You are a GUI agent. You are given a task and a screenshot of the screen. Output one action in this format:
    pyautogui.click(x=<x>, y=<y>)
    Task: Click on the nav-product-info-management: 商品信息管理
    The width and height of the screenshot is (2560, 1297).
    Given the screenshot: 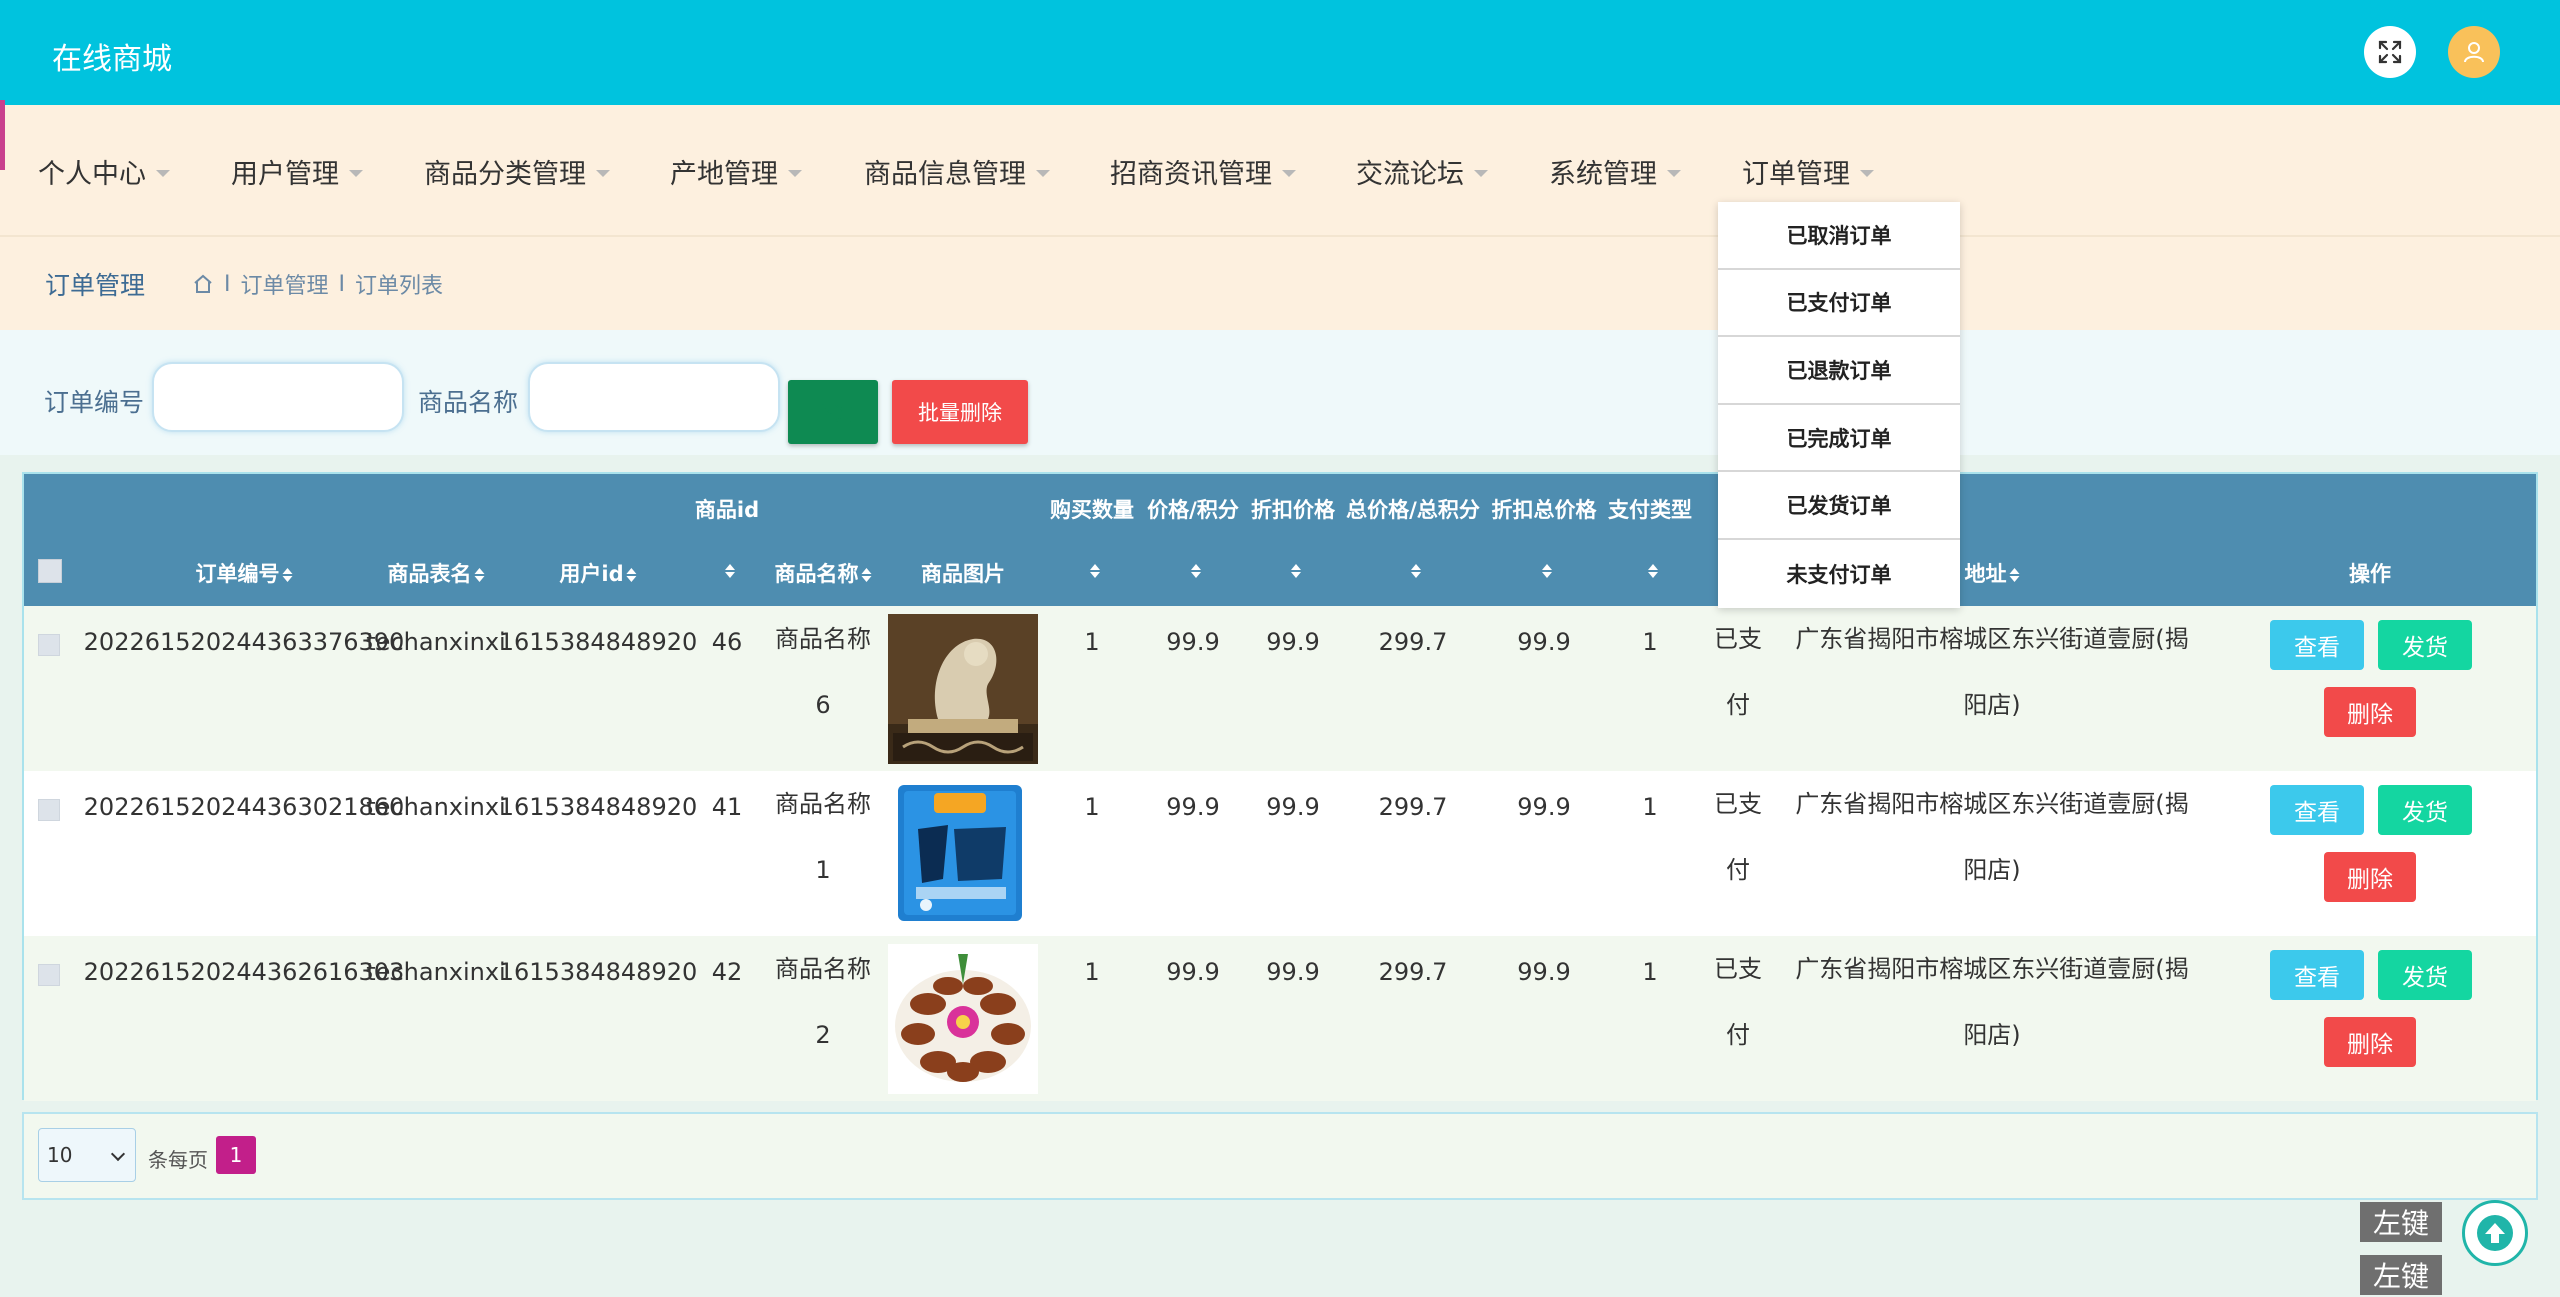 What is the action you would take?
    pyautogui.click(x=957, y=171)
    